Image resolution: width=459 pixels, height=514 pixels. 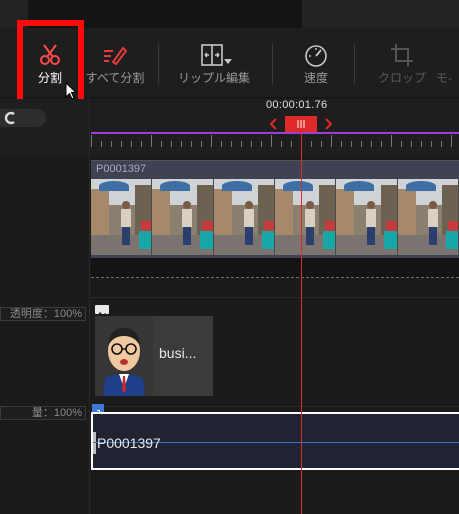 I want to click on snap-toggle, so click(x=23, y=118).